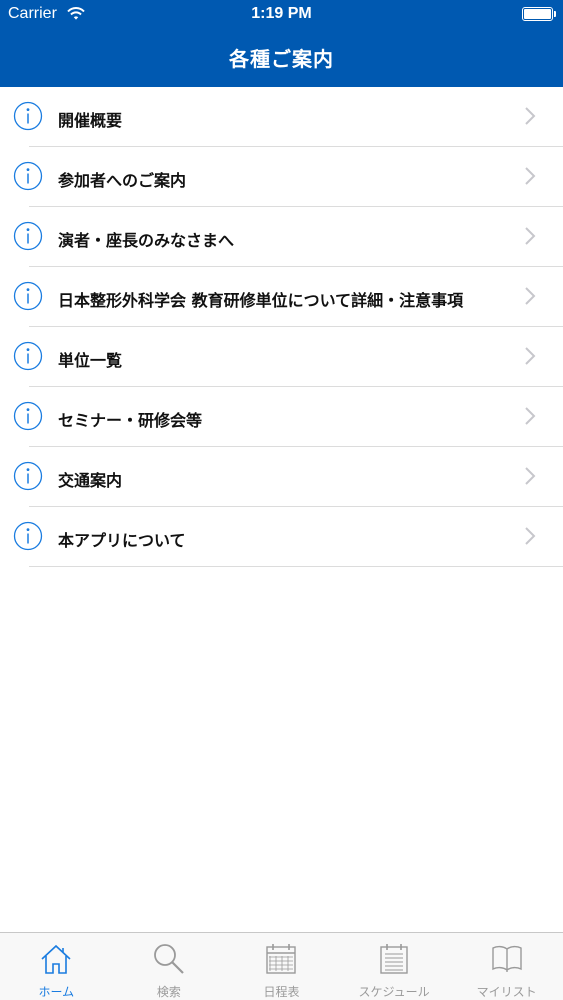  I want to click on list-item: 開催概要, so click(281, 117).